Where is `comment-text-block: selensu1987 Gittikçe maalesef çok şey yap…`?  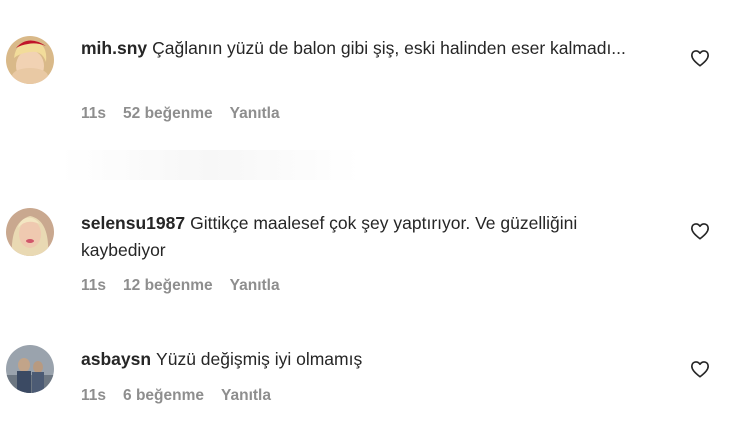 comment-text-block: selensu1987 Gittikçe maalesef çok şey yap… is located at coordinates (371, 237).